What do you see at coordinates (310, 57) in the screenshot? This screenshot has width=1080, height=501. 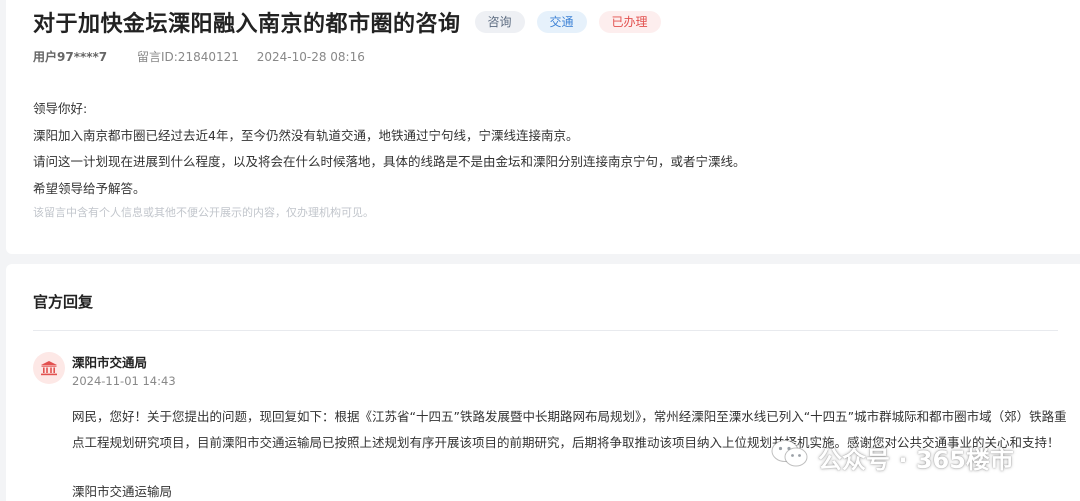 I see `message-datetime: 2024-10-28 08:16` at bounding box center [310, 57].